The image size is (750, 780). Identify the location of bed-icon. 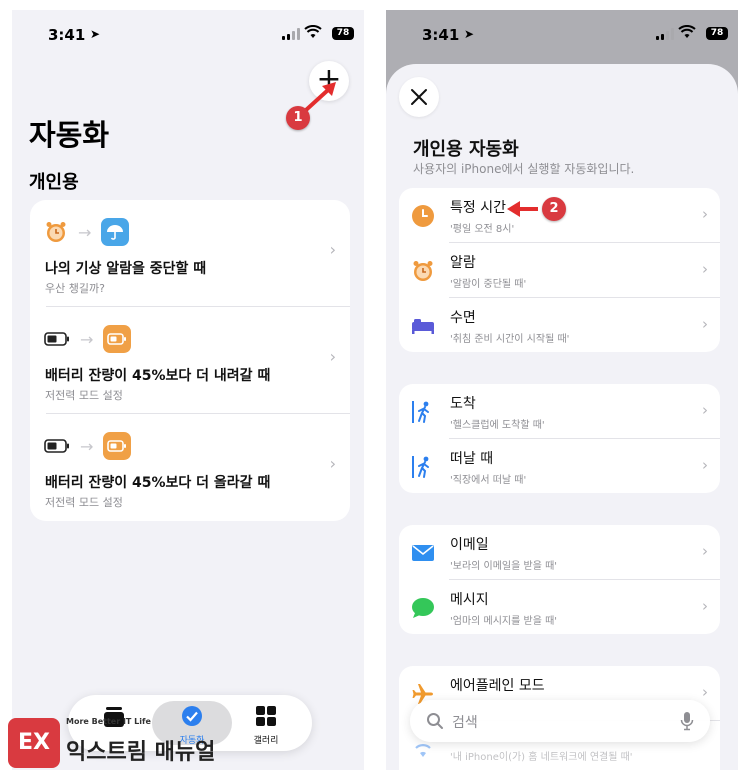
(423, 326).